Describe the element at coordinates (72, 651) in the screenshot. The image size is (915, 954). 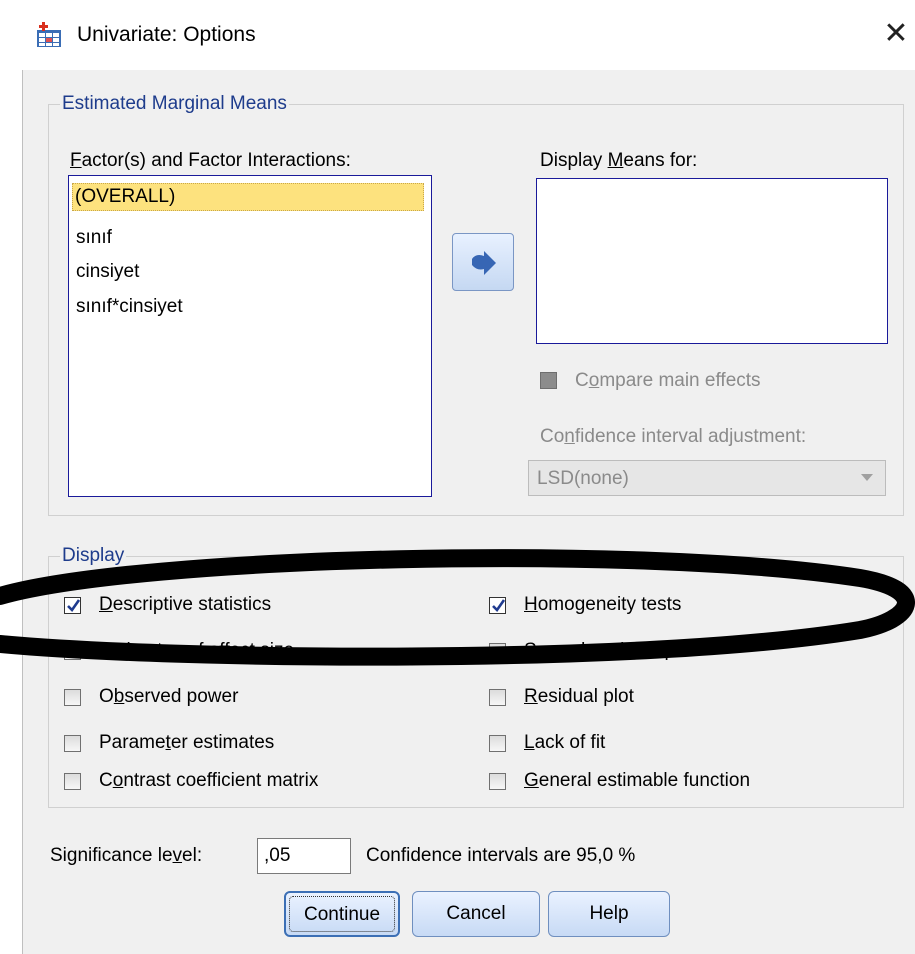
I see `effect-size-checkbox` at that location.